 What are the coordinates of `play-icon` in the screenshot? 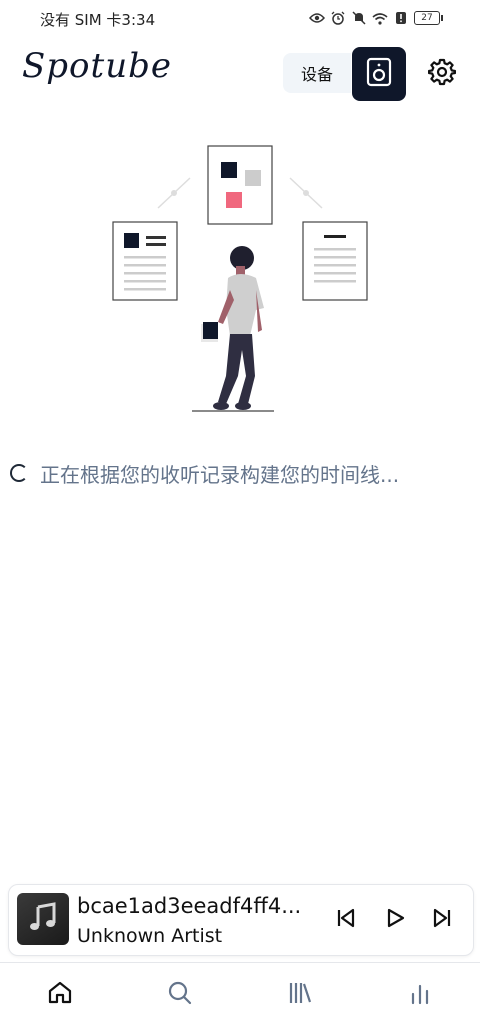 It's located at (396, 920).